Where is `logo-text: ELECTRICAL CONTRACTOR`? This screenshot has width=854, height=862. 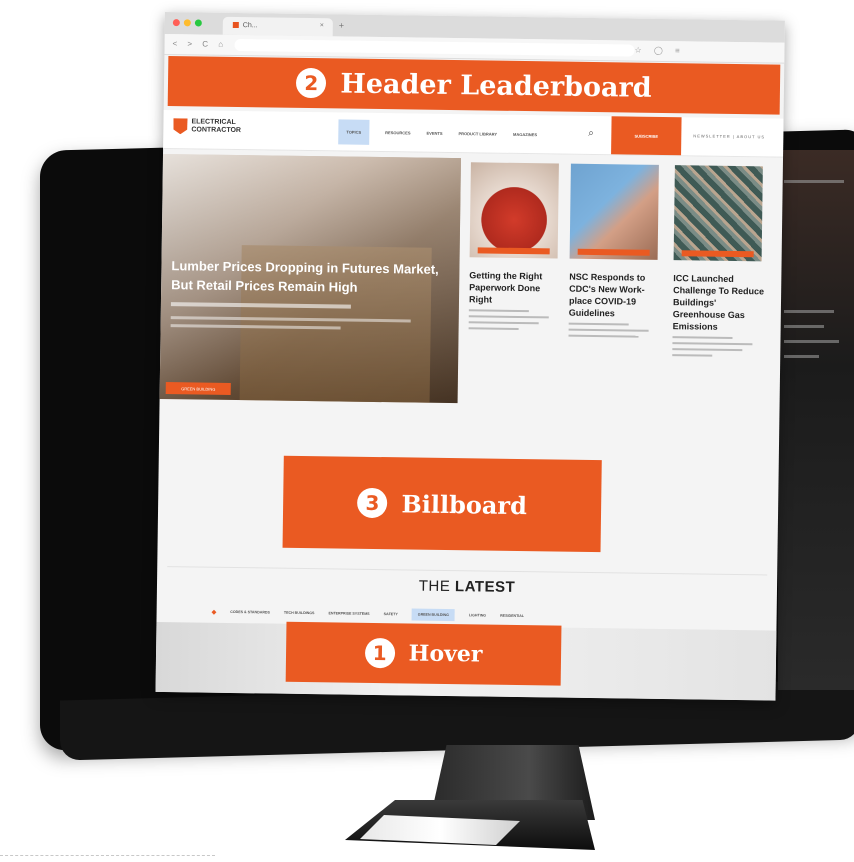 logo-text: ELECTRICAL CONTRACTOR is located at coordinates (216, 126).